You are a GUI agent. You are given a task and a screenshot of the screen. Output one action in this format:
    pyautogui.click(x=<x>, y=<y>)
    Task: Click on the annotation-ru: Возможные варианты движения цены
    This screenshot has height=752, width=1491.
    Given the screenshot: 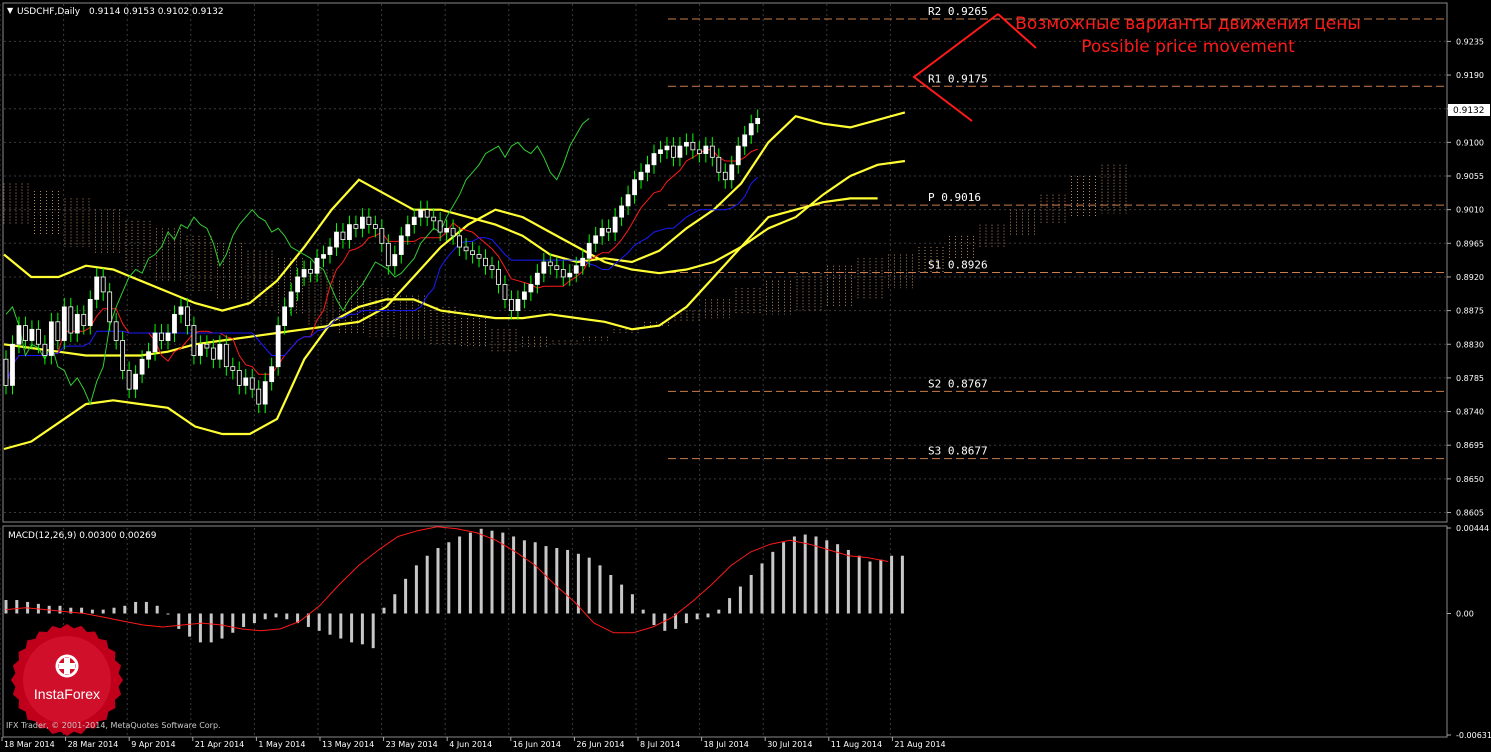 What is the action you would take?
    pyautogui.click(x=1188, y=24)
    